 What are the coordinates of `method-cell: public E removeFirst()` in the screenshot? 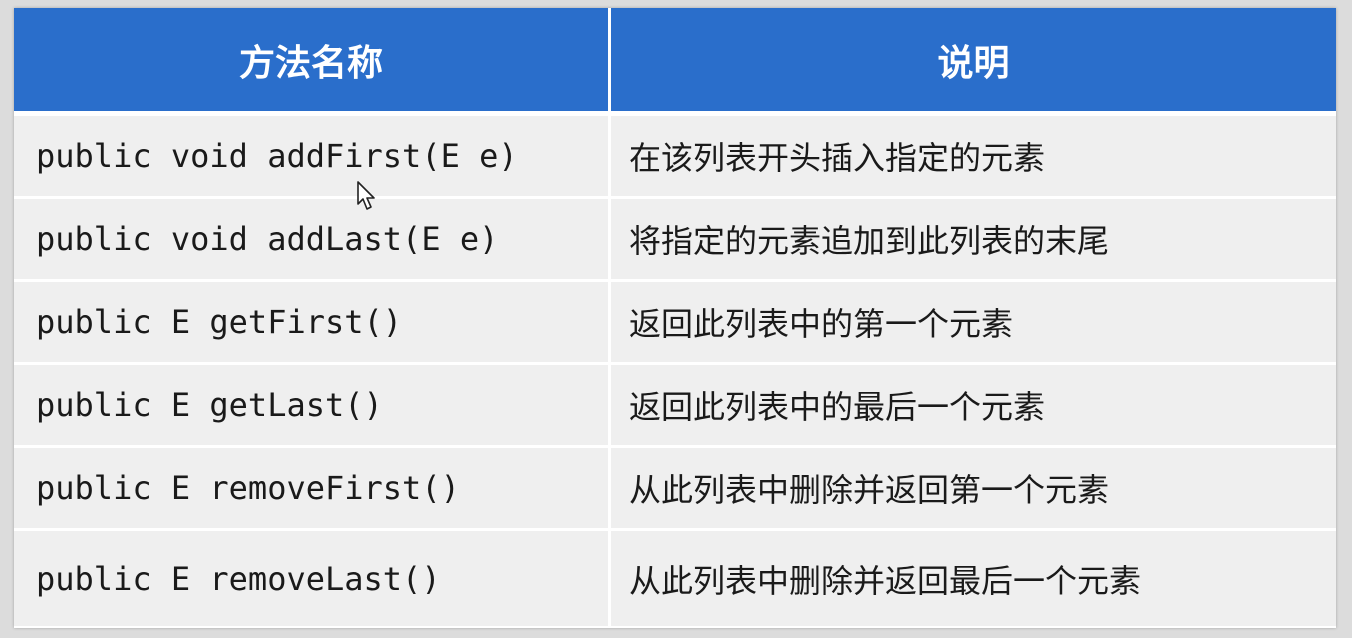 It's located at (312, 487).